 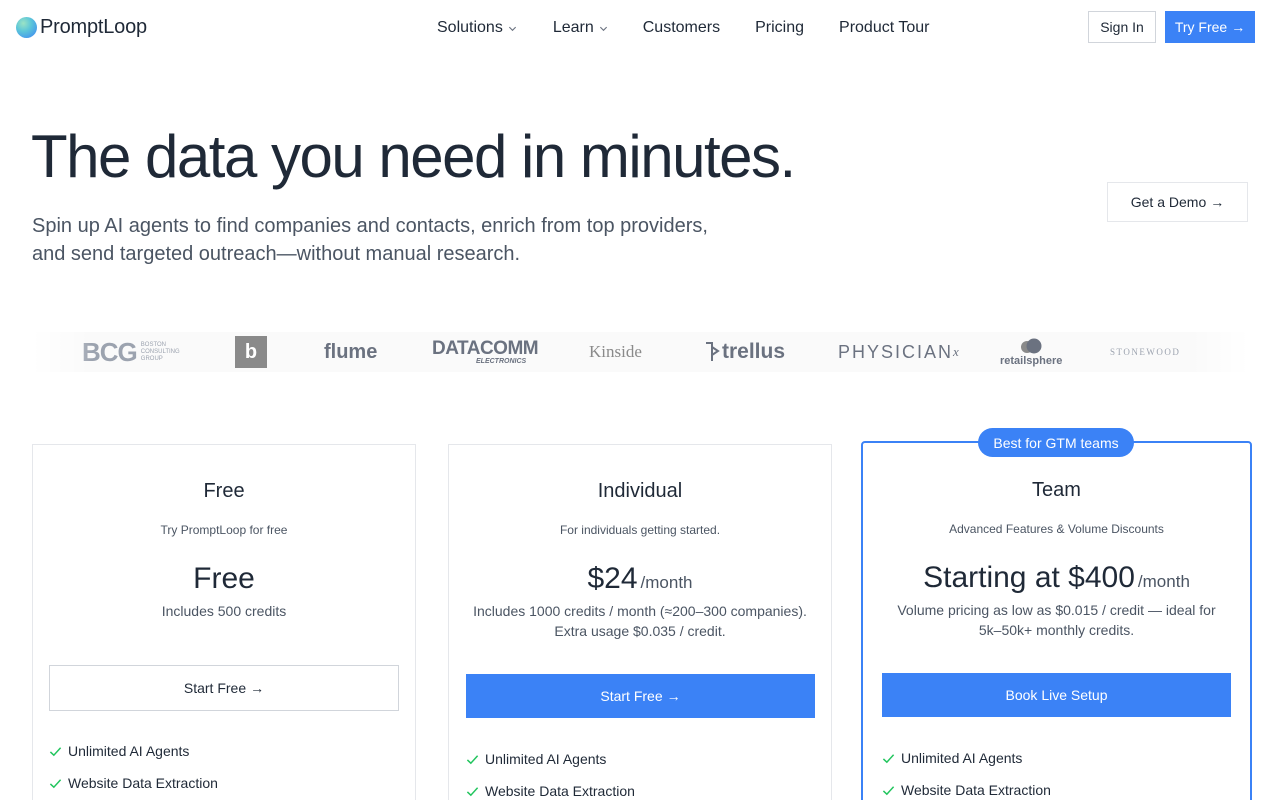 I want to click on hero-title: The data you need in minutes., so click(x=413, y=156).